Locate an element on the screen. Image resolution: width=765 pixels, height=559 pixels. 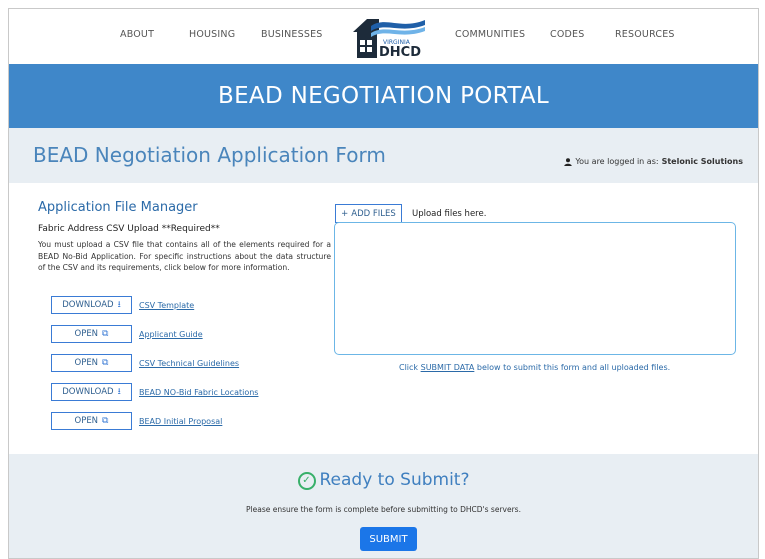
applicant-guide-link: Applicant Guide is located at coordinates (171, 334).